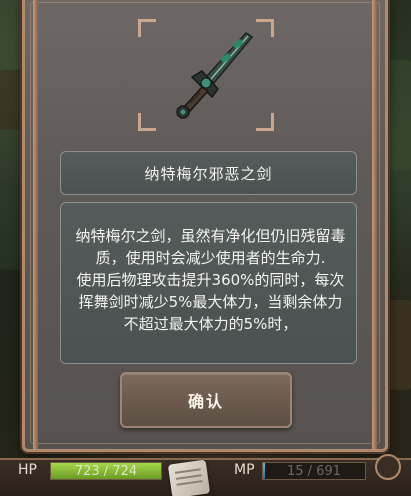 This screenshot has height=496, width=411. I want to click on item-icon-frame, so click(206, 75).